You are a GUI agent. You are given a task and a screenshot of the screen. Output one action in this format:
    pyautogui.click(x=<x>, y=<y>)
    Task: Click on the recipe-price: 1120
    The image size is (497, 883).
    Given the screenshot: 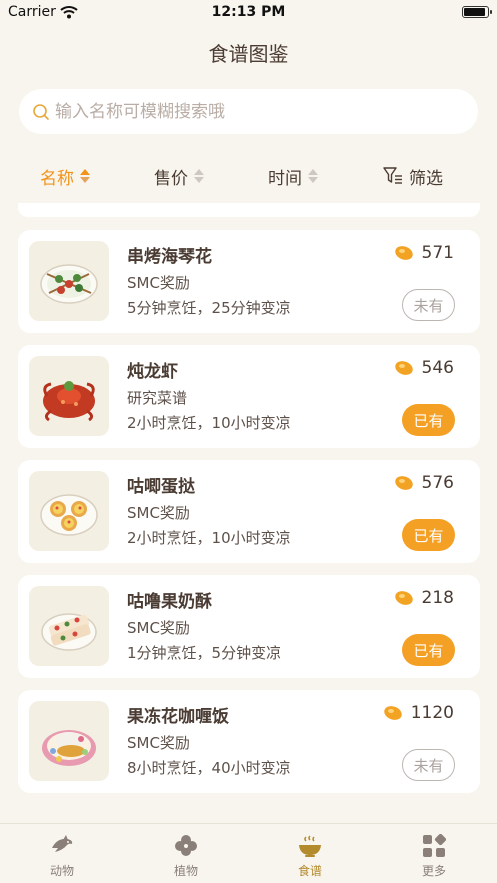 What is the action you would take?
    pyautogui.click(x=418, y=713)
    